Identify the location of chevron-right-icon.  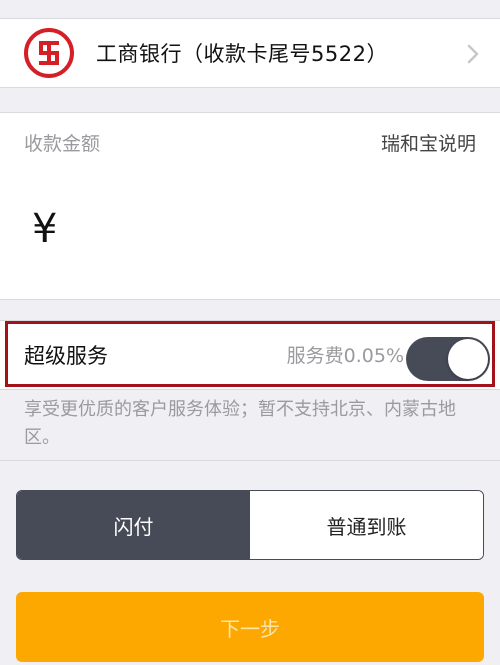
(473, 54).